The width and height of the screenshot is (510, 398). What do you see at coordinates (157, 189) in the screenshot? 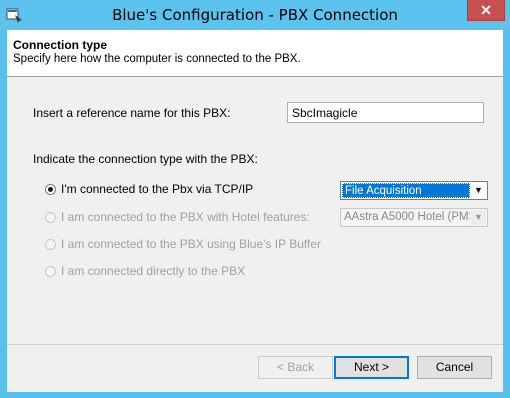
I see `radio-label: I'm connected to the Pbx via TCP/IP` at bounding box center [157, 189].